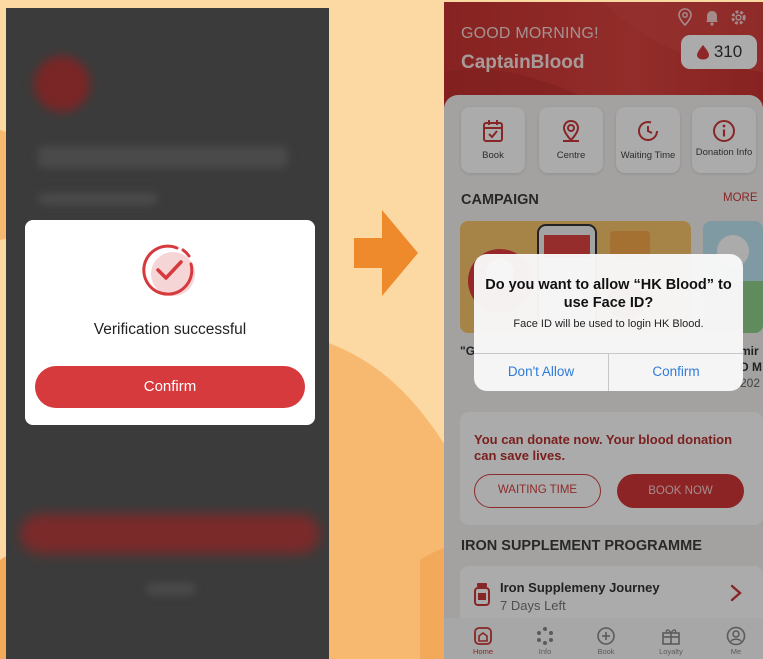 This screenshot has height=659, width=763. Describe the element at coordinates (170, 387) in the screenshot. I see `confirm-button: Confirm` at that location.